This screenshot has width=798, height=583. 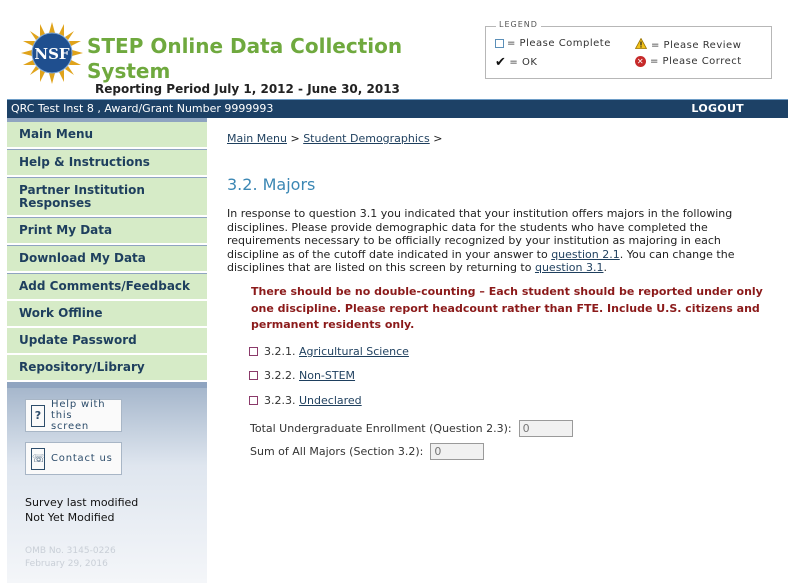 I want to click on legend-label: = OK, so click(x=523, y=62).